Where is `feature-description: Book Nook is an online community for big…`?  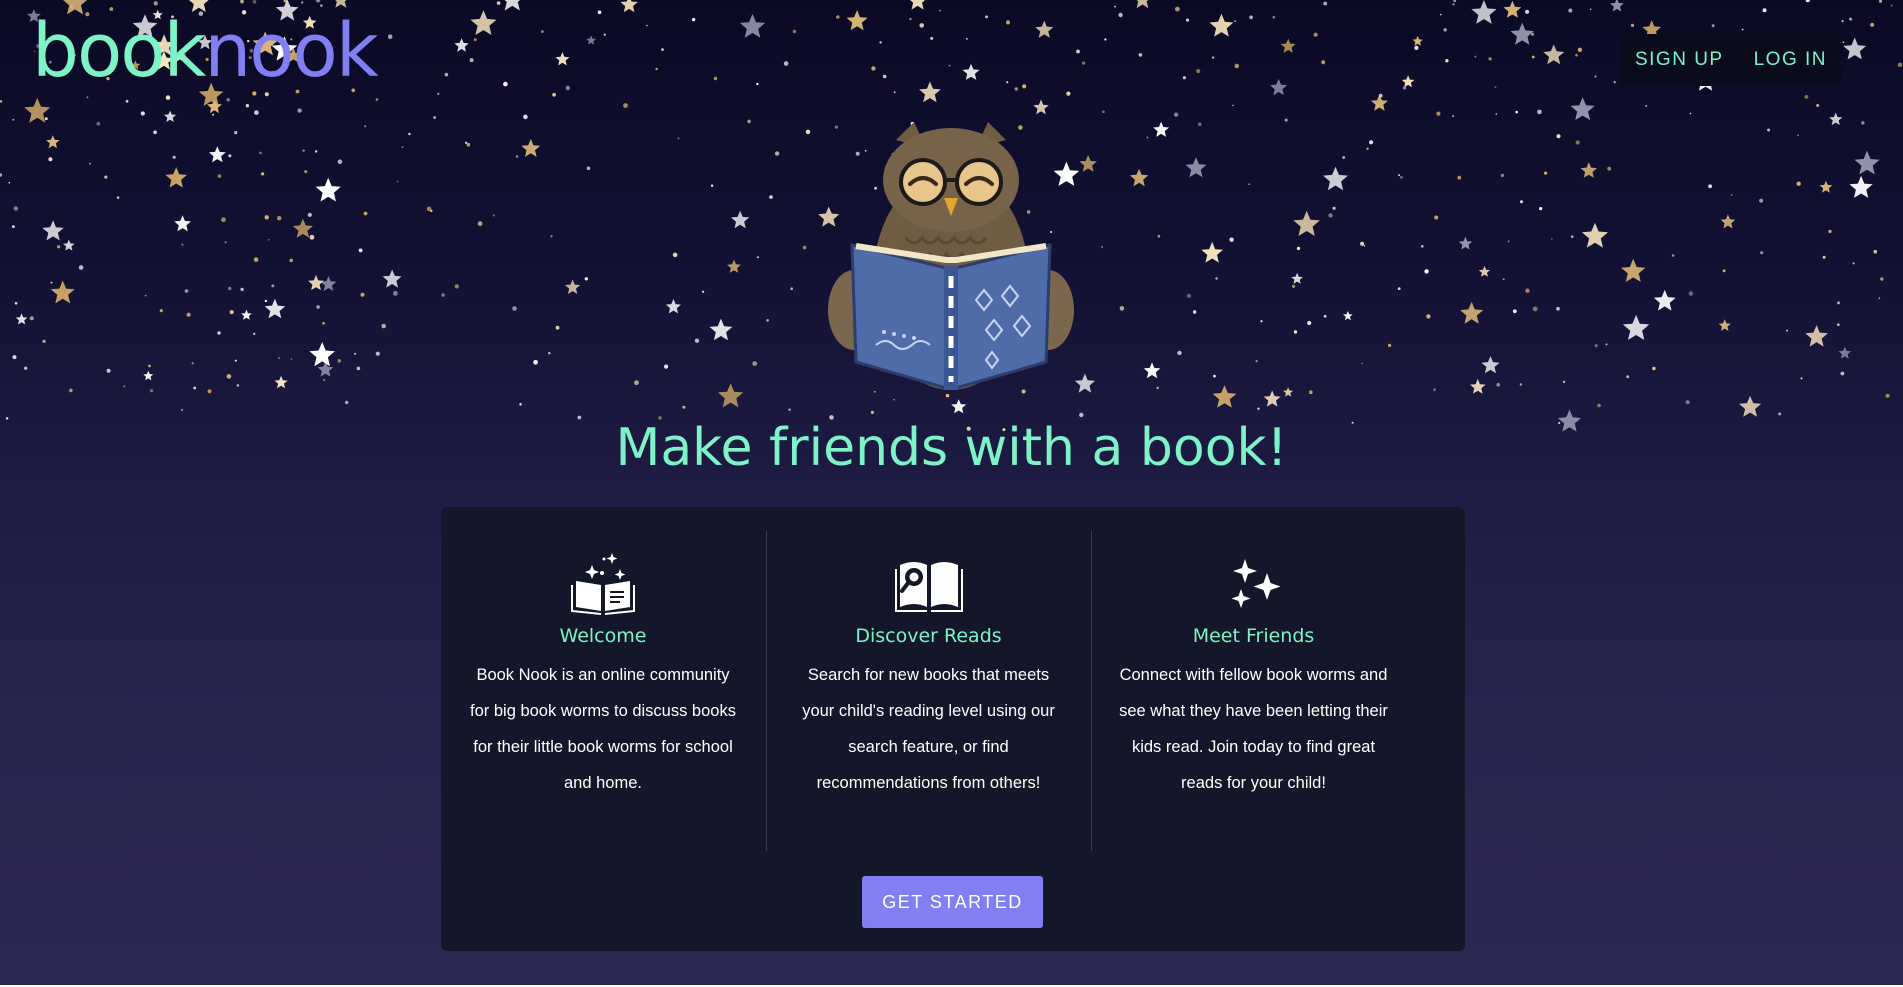
feature-description: Book Nook is an online community for big… is located at coordinates (603, 729).